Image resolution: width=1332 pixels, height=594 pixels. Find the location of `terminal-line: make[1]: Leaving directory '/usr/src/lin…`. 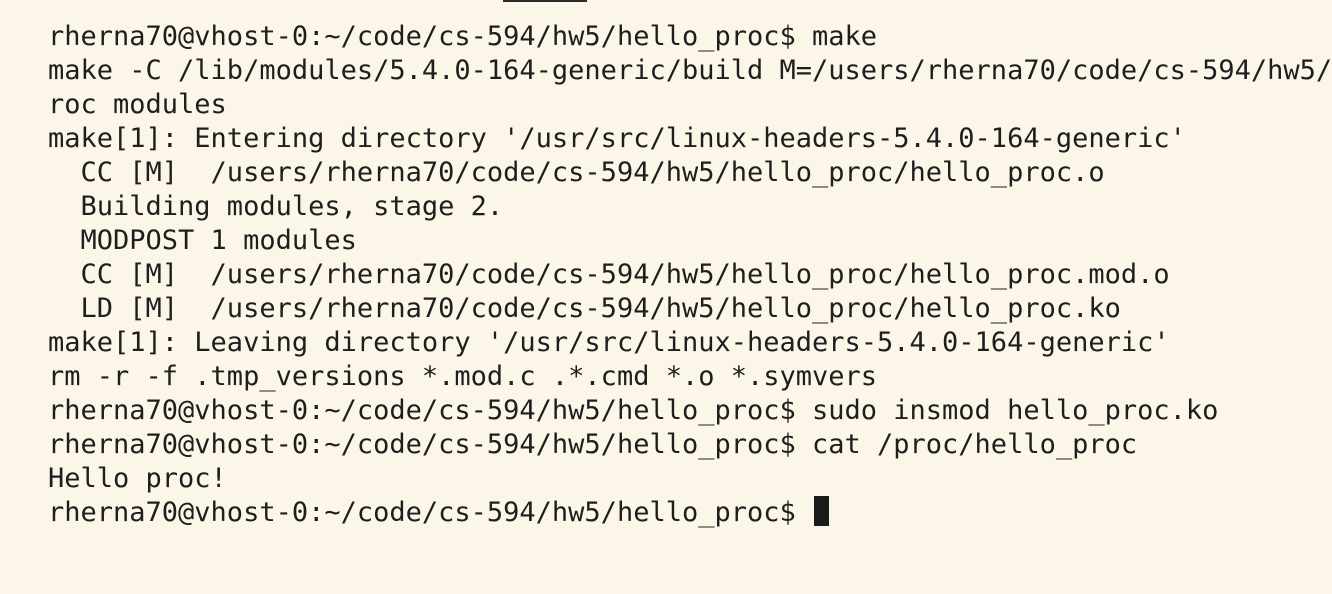

terminal-line: make[1]: Leaving directory '/usr/src/lin… is located at coordinates (609, 342).